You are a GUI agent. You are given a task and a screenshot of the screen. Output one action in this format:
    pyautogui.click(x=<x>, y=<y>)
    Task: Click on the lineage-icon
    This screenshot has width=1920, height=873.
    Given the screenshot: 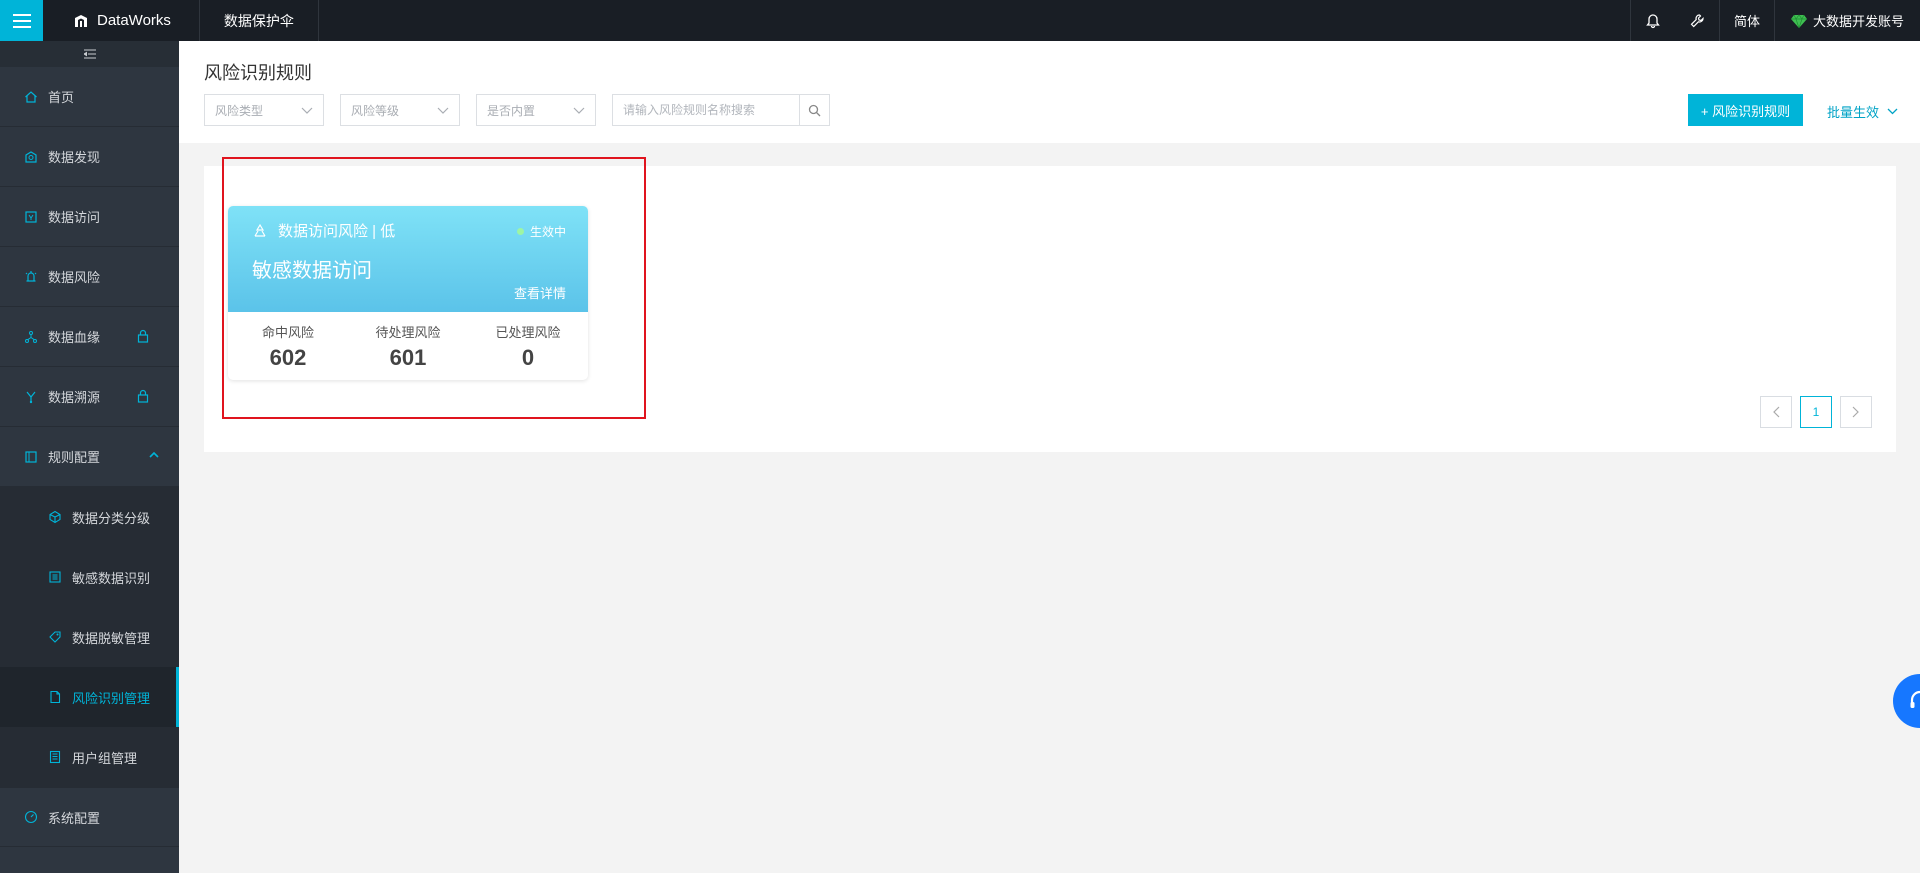 What is the action you would take?
    pyautogui.click(x=31, y=336)
    